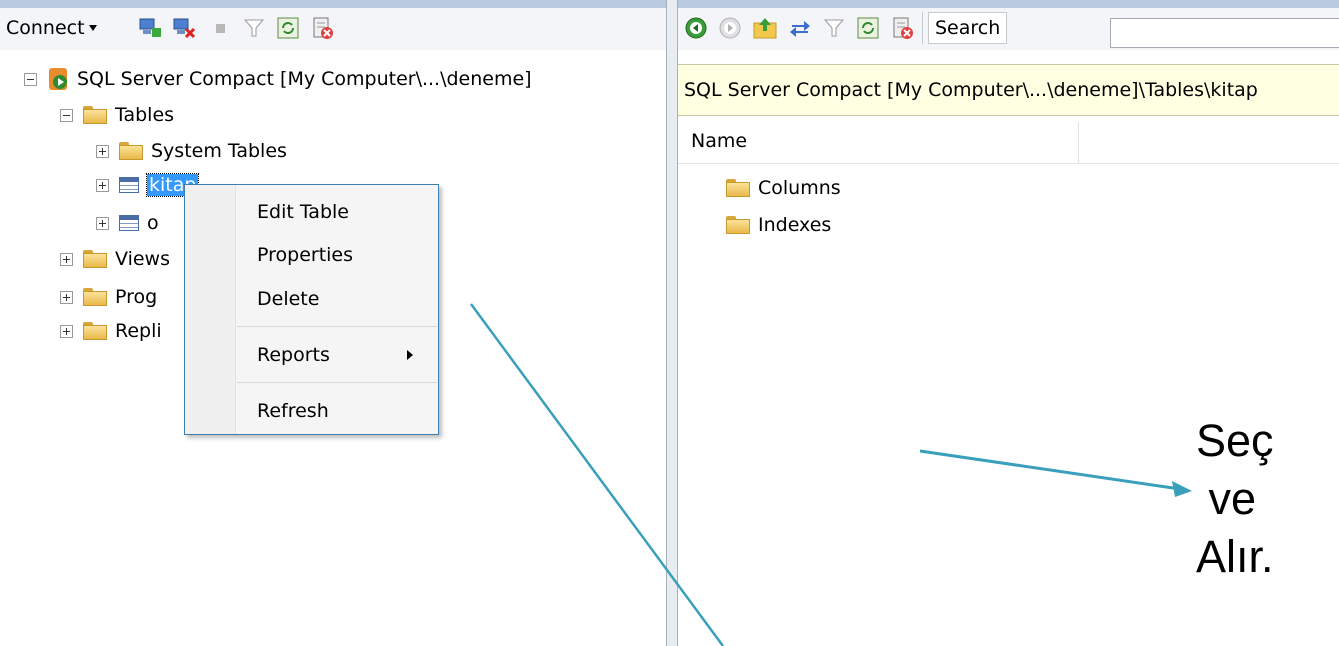  I want to click on tree-views-label: Views, so click(142, 259).